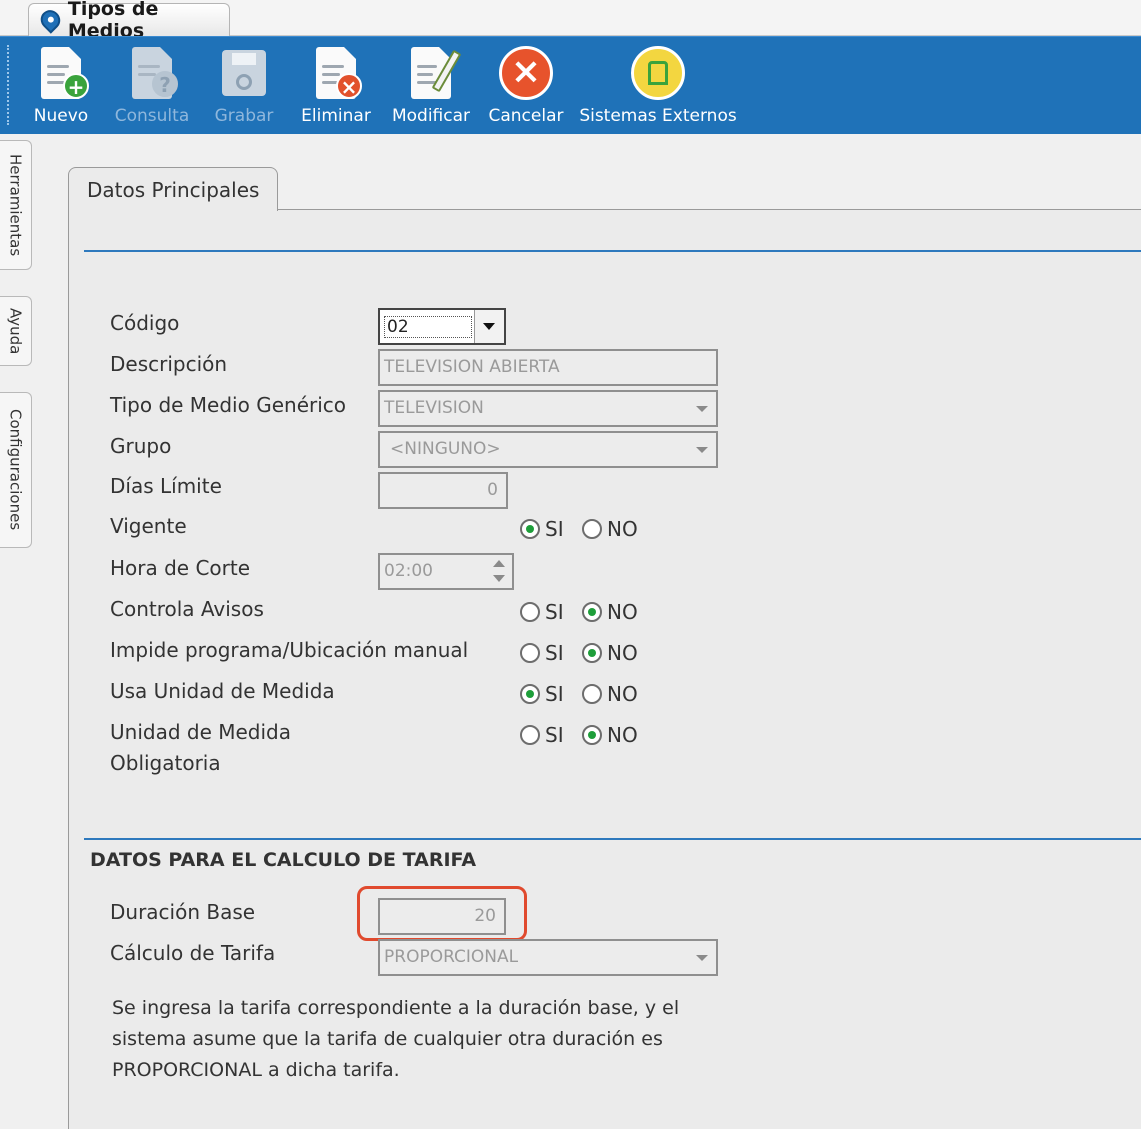  What do you see at coordinates (554, 735) in the screenshot?
I see `unidad-medida-obligatoria-si-text: SI` at bounding box center [554, 735].